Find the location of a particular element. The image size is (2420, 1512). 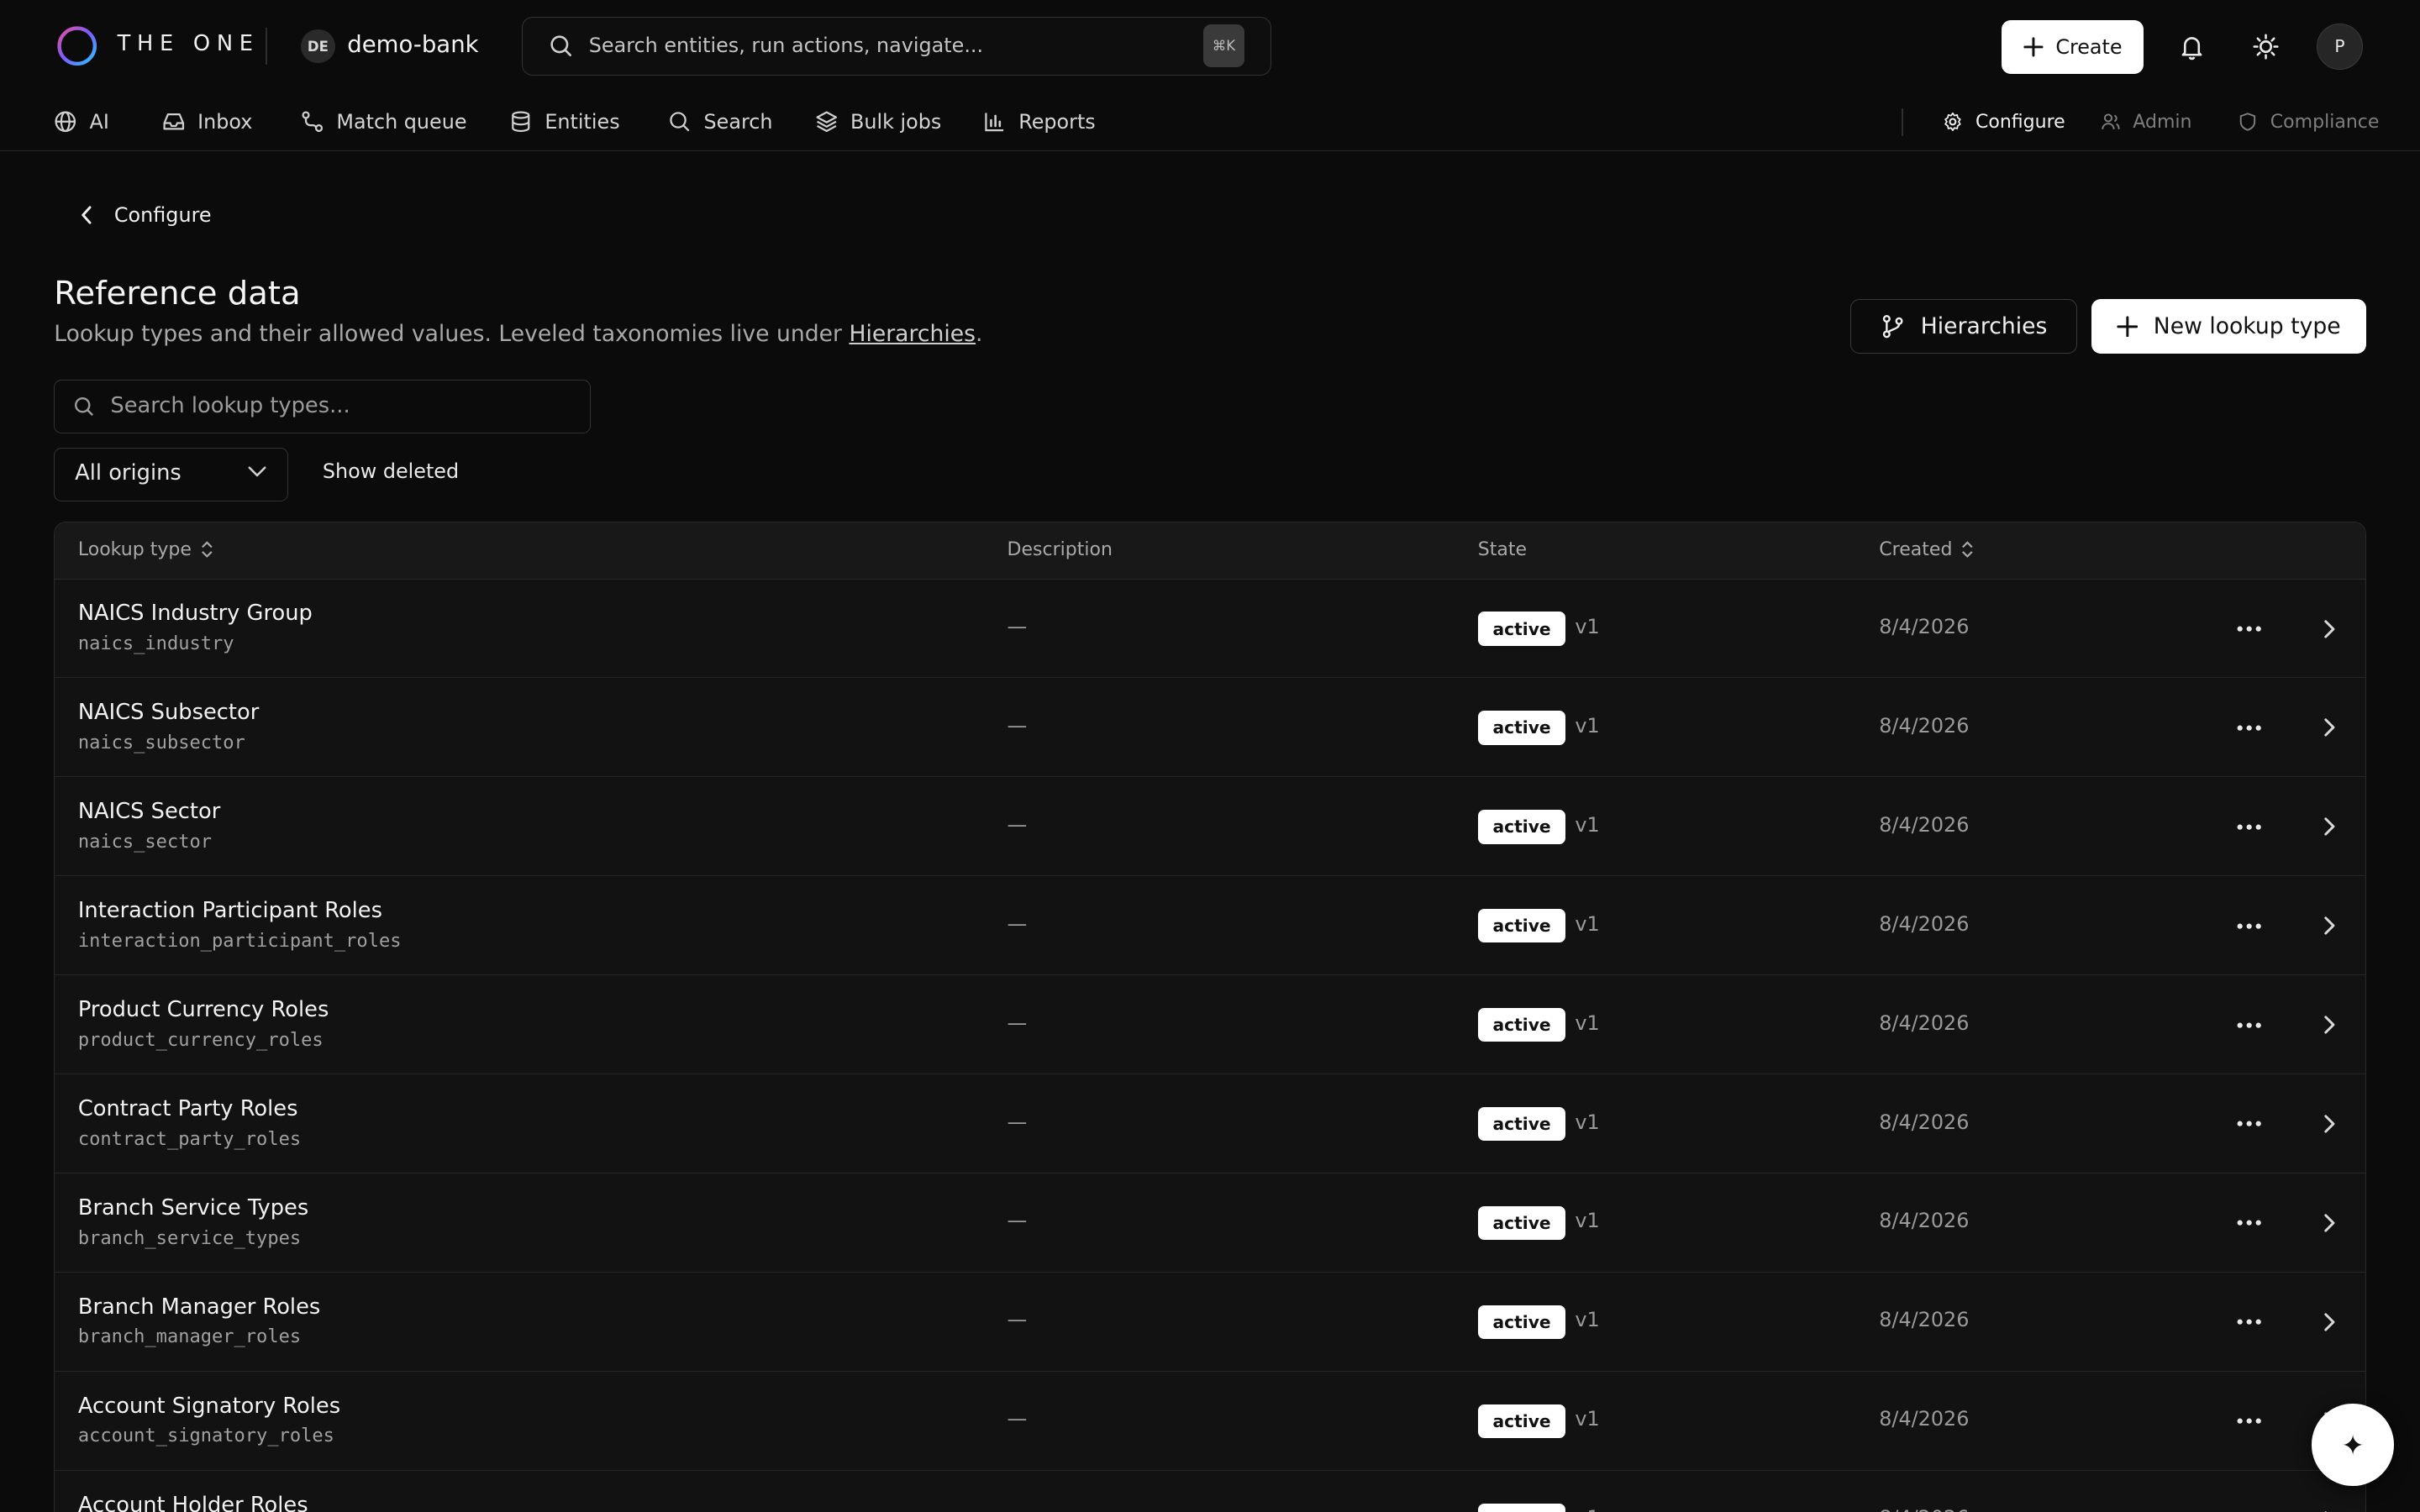

nav-compliance: Compliance is located at coordinates (2308, 122).